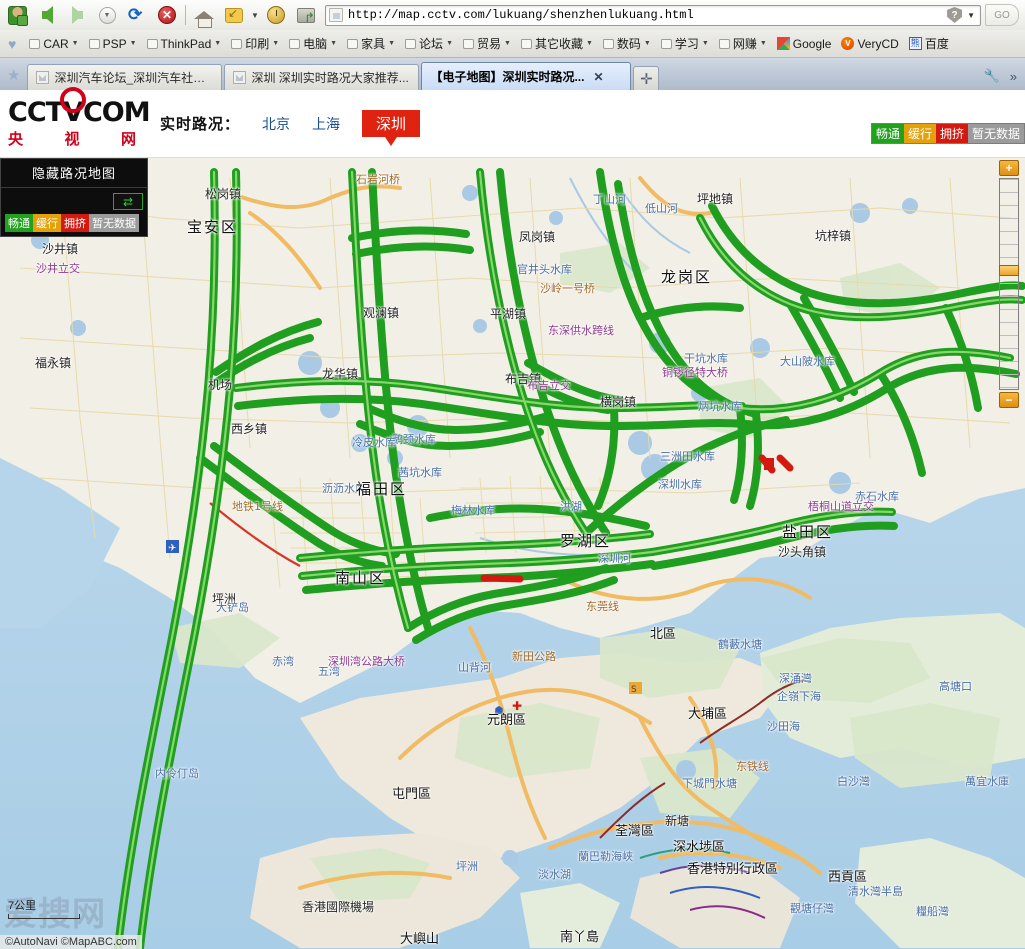 Image resolution: width=1025 pixels, height=949 pixels. Describe the element at coordinates (47, 15) in the screenshot. I see `back-icon` at that location.